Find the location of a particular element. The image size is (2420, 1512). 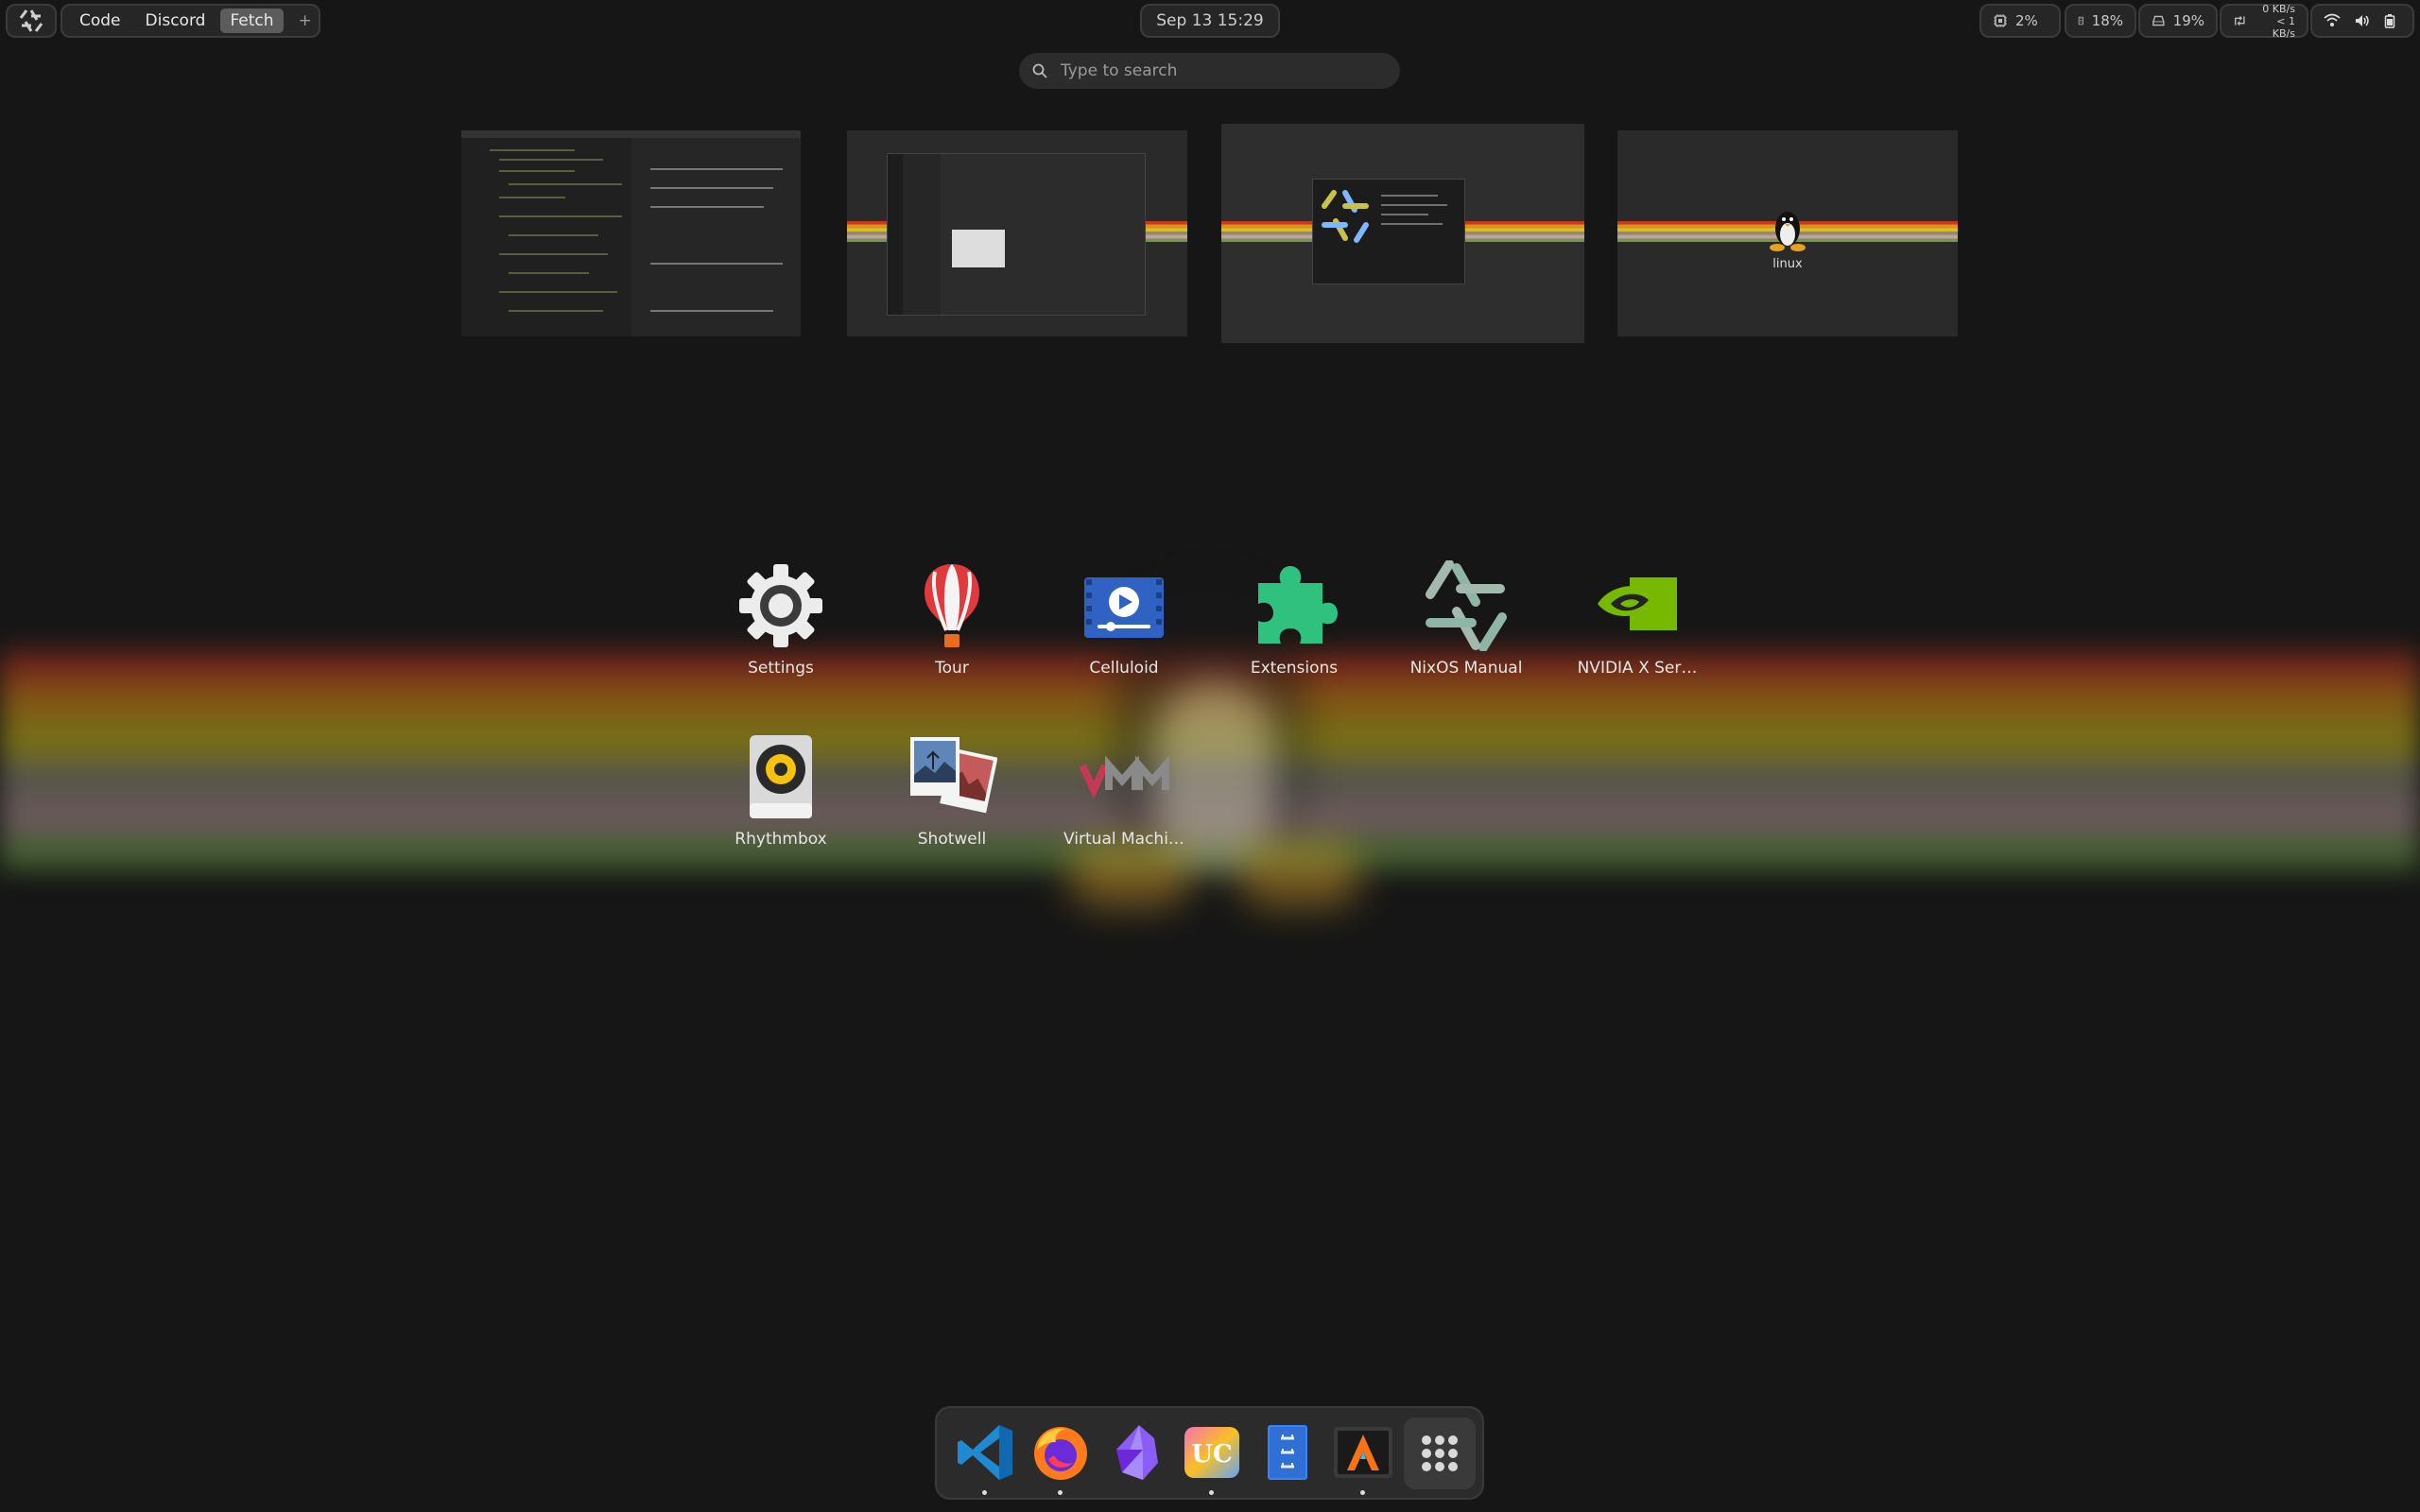

unciv-icon: UC is located at coordinates (1211, 1452).